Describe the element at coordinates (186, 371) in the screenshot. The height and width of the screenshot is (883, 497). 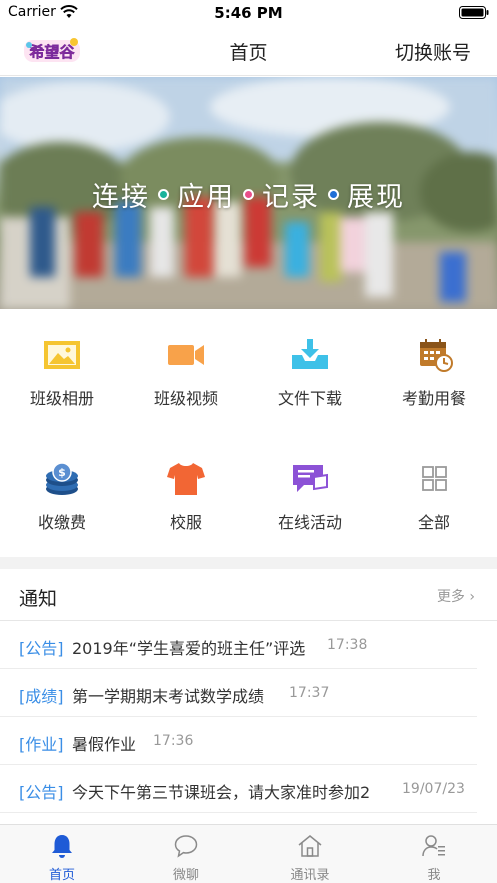
I see `grid-item-class-video: 班级视频` at that location.